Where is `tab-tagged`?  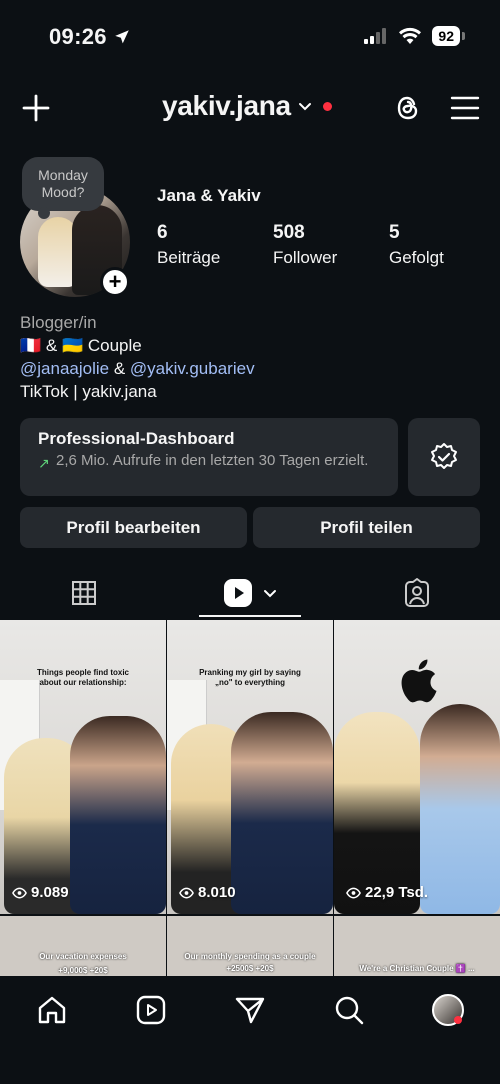
tab-tagged is located at coordinates (416, 593).